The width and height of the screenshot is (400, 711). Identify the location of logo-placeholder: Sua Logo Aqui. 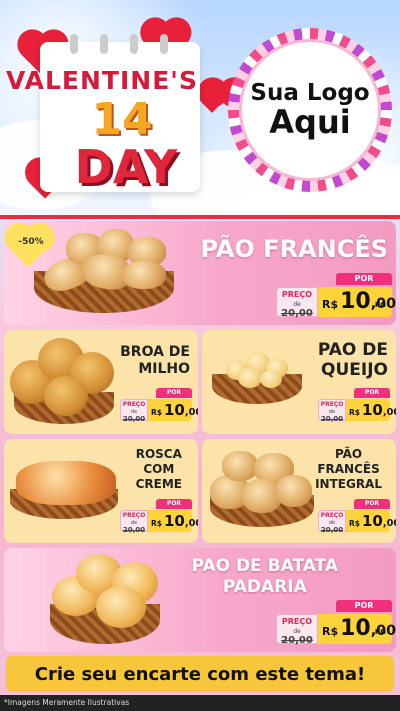
(310, 110).